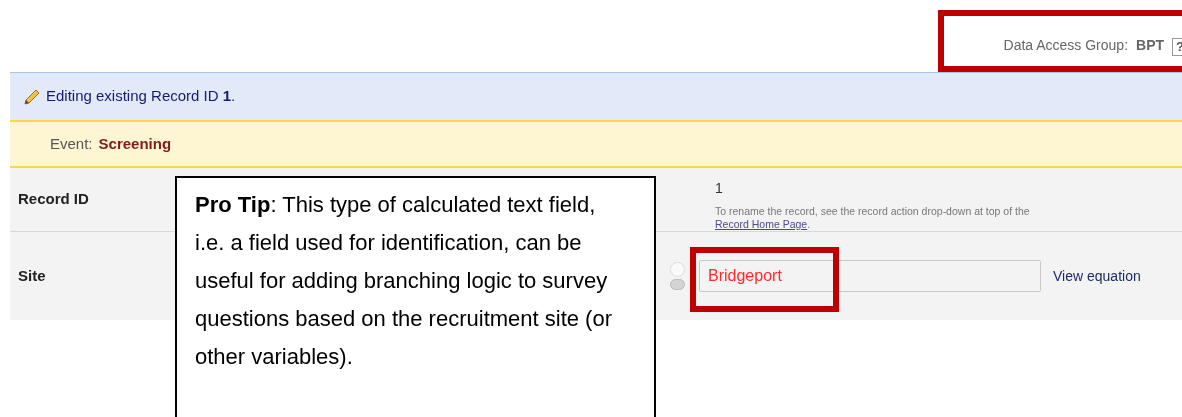 The width and height of the screenshot is (1182, 417). What do you see at coordinates (135, 143) in the screenshot?
I see `event-name: Screening` at bounding box center [135, 143].